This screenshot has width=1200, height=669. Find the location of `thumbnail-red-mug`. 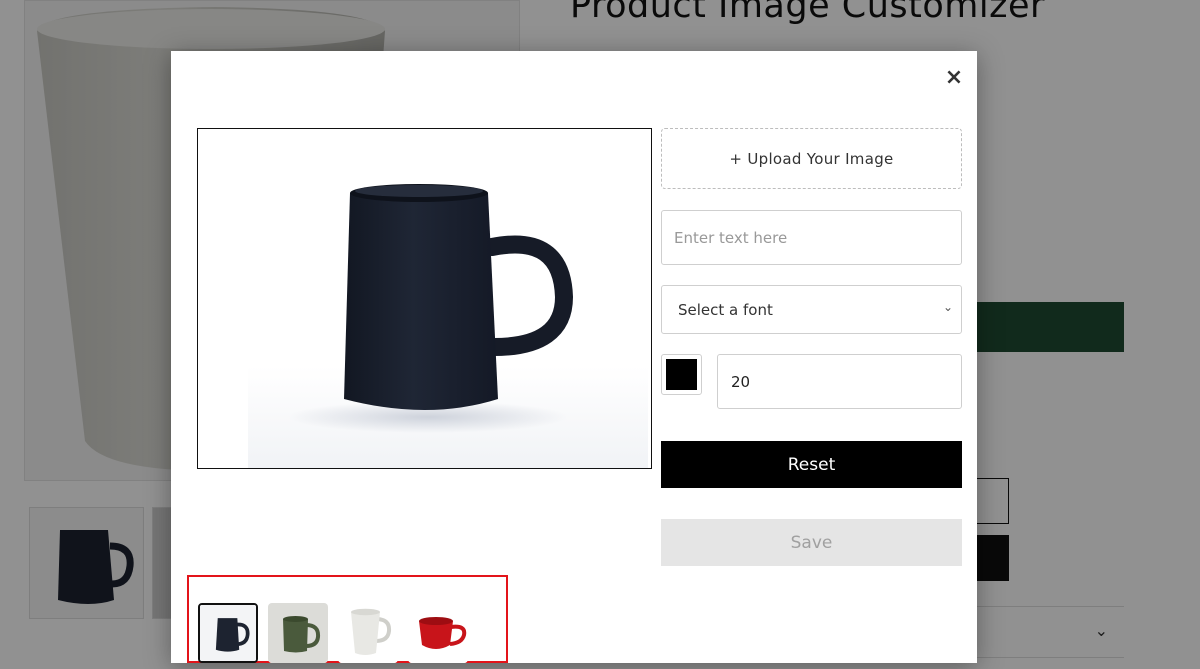

thumbnail-red-mug is located at coordinates (438, 633).